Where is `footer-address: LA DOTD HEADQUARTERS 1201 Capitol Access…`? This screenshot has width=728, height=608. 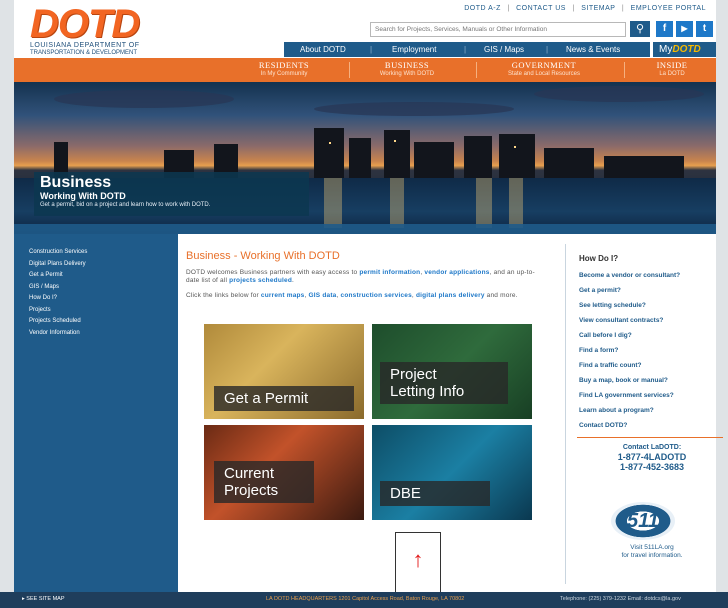
footer-address: LA DOTD HEADQUARTERS 1201 Capitol Access… is located at coordinates (365, 599).